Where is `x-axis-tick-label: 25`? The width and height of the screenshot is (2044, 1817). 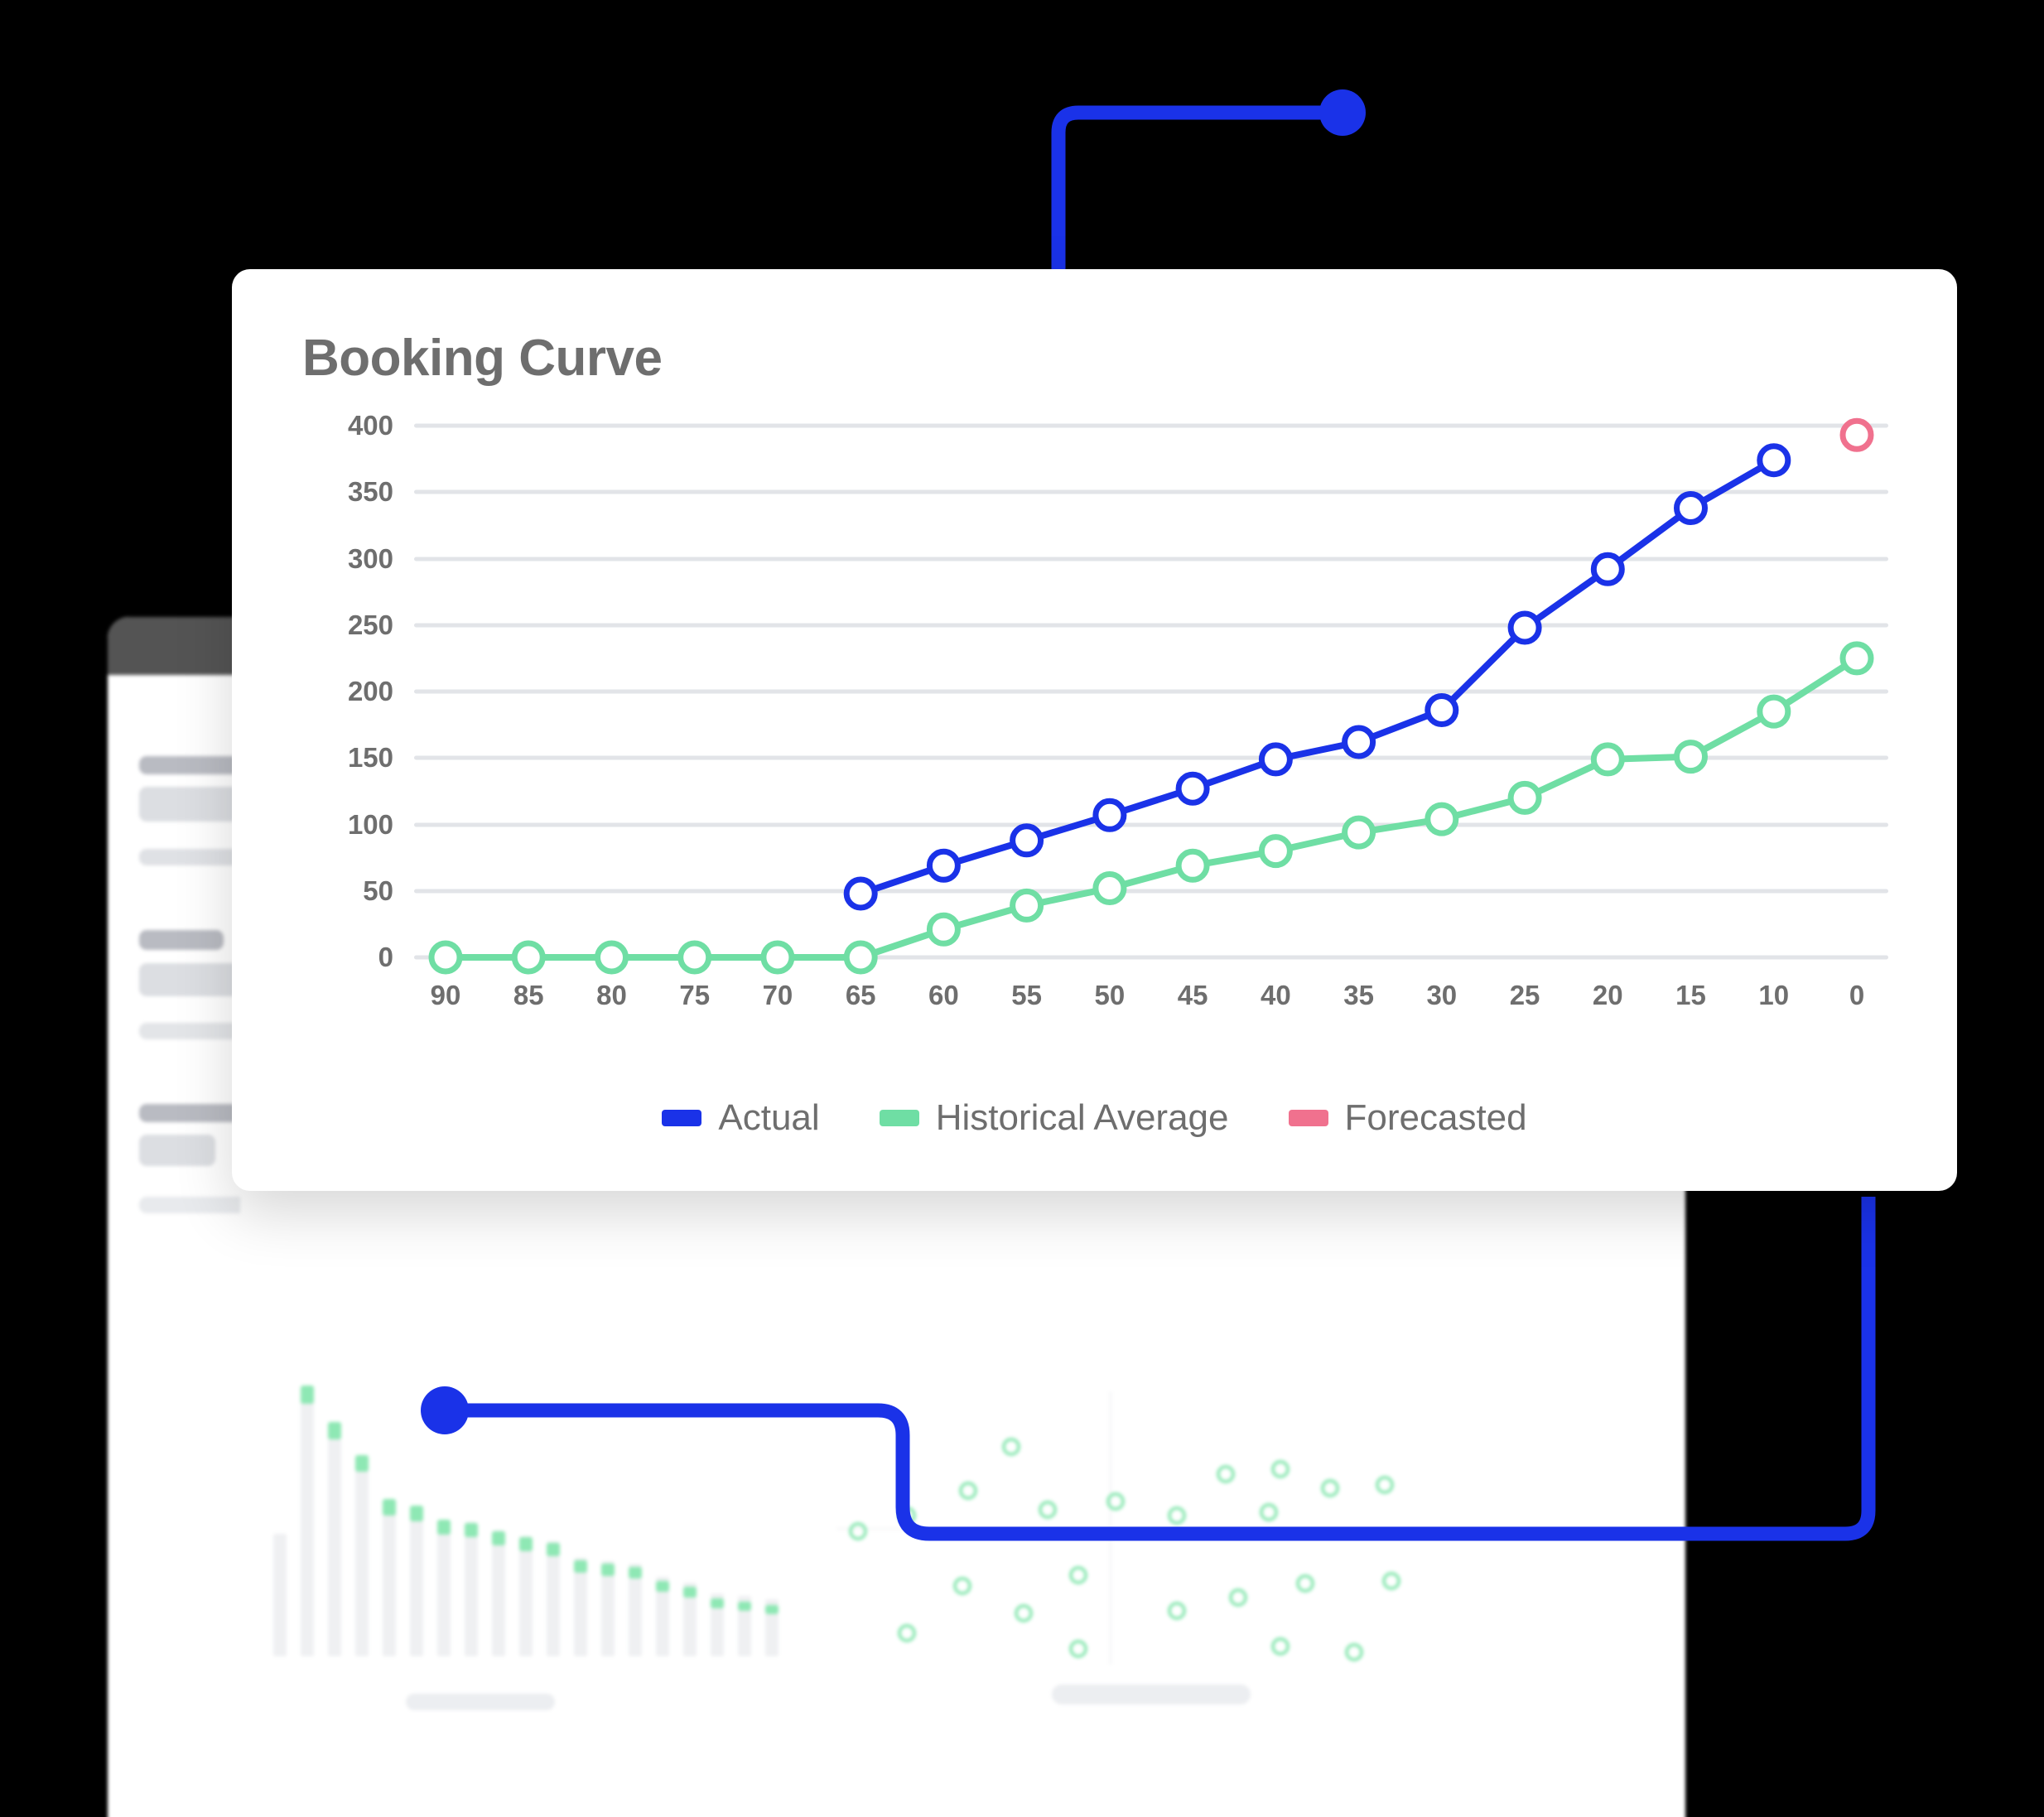
x-axis-tick-label: 25 is located at coordinates (1525, 995).